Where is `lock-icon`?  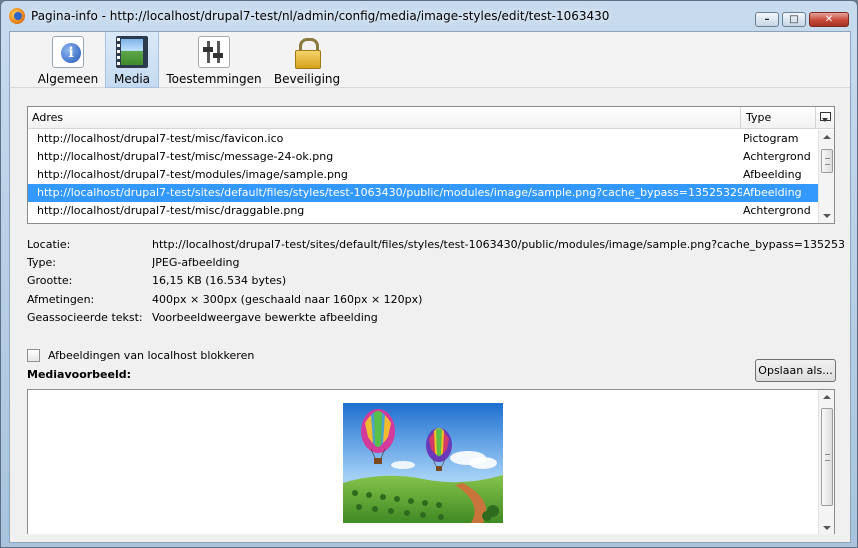 lock-icon is located at coordinates (307, 52).